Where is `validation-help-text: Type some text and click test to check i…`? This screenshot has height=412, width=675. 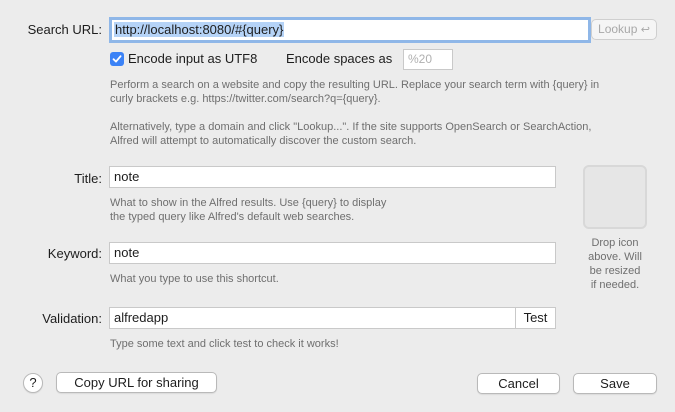 validation-help-text: Type some text and click test to check i… is located at coordinates (224, 344).